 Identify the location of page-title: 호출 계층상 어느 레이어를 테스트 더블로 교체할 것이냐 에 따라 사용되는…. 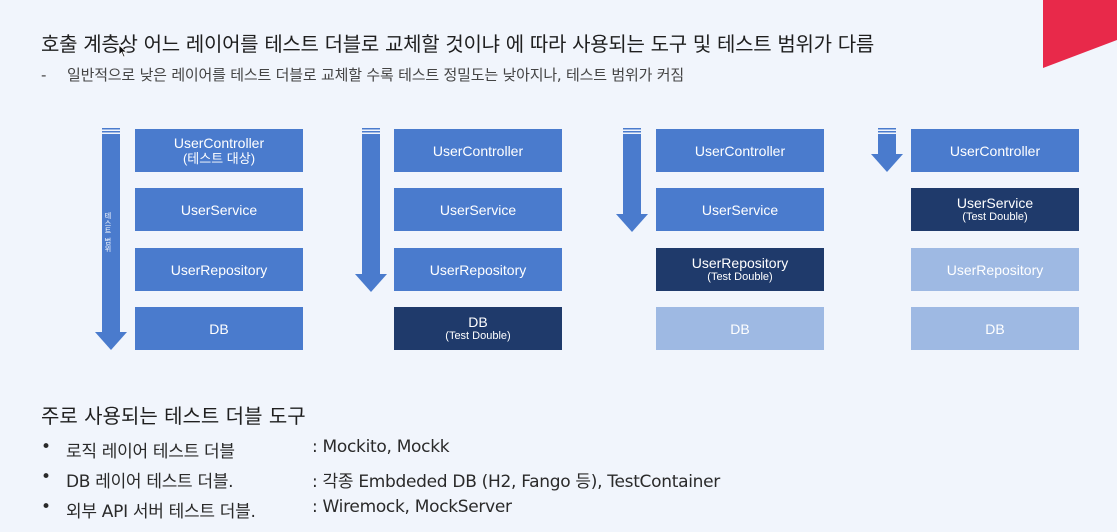
(457, 44).